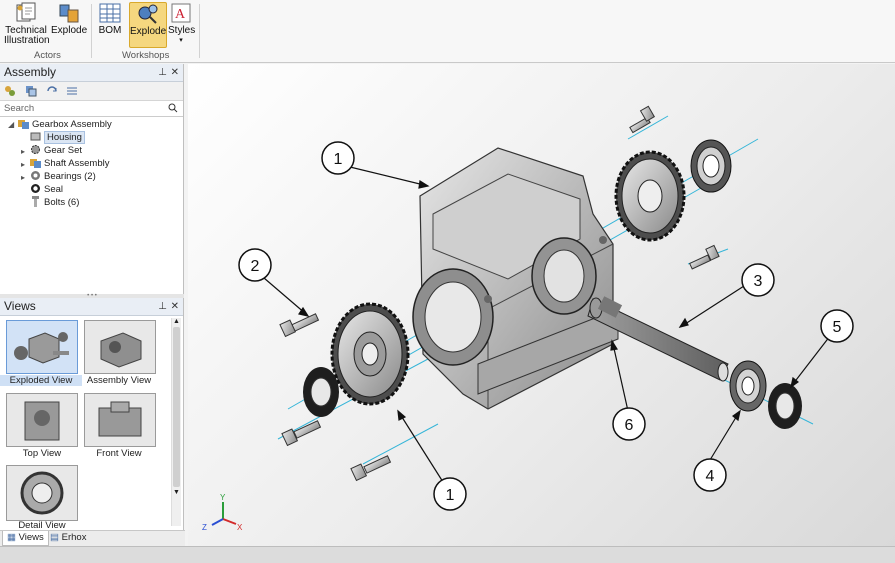 This screenshot has width=895, height=563. I want to click on tab-label: Views, so click(31, 537).